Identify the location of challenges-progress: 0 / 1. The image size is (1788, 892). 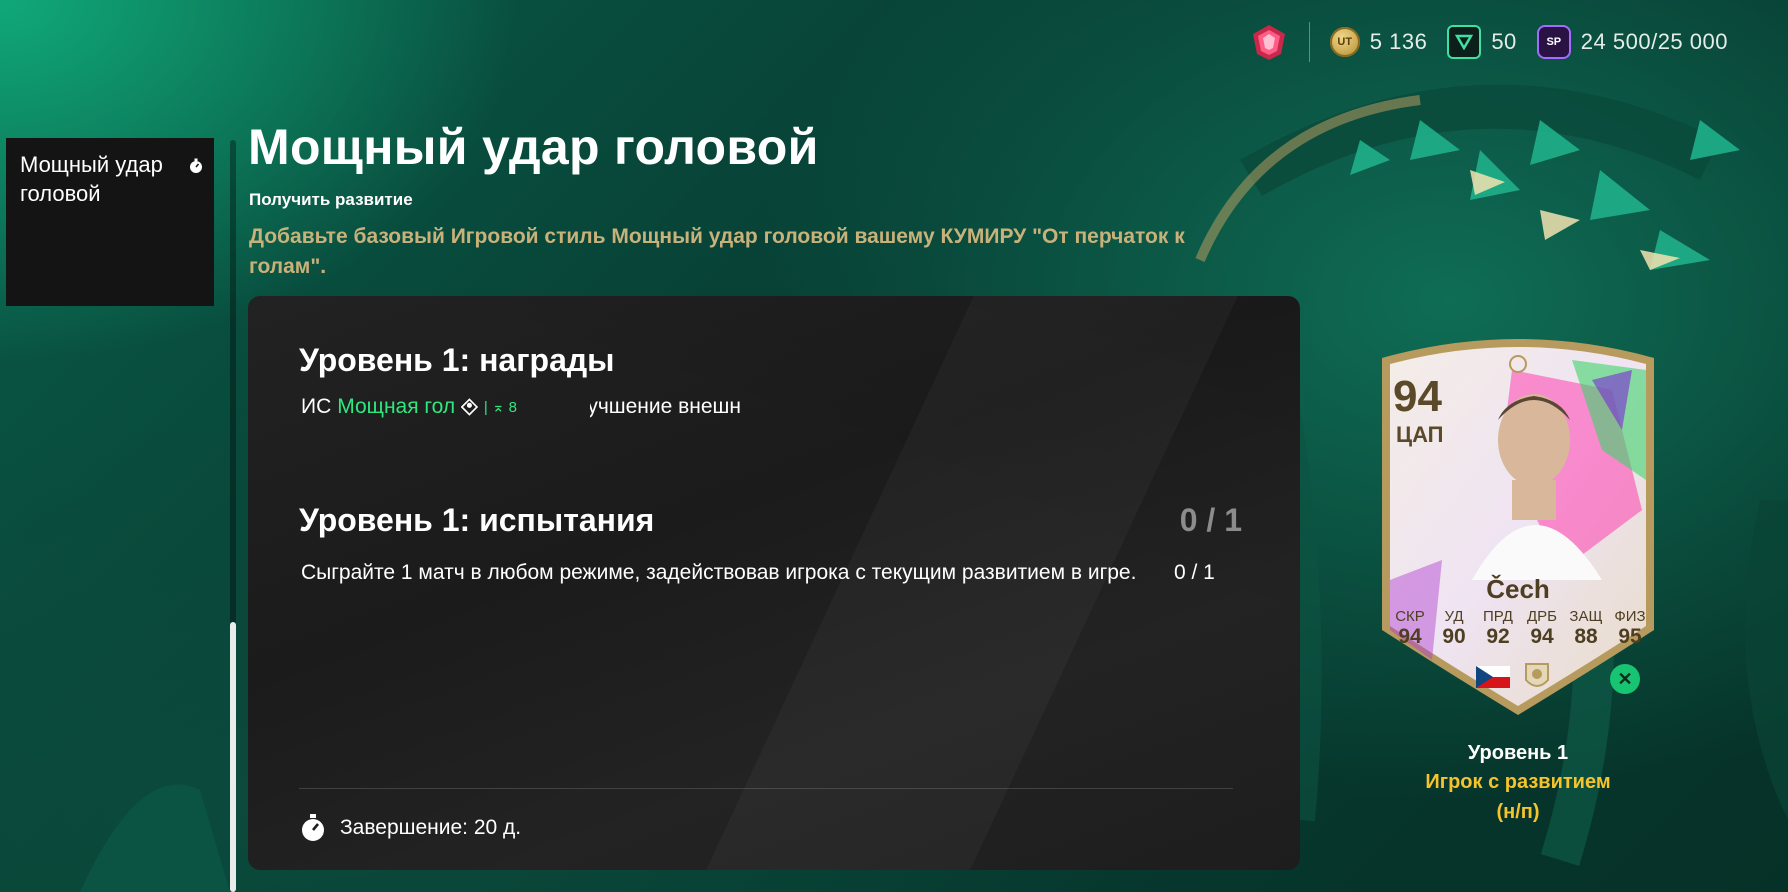
(1210, 520).